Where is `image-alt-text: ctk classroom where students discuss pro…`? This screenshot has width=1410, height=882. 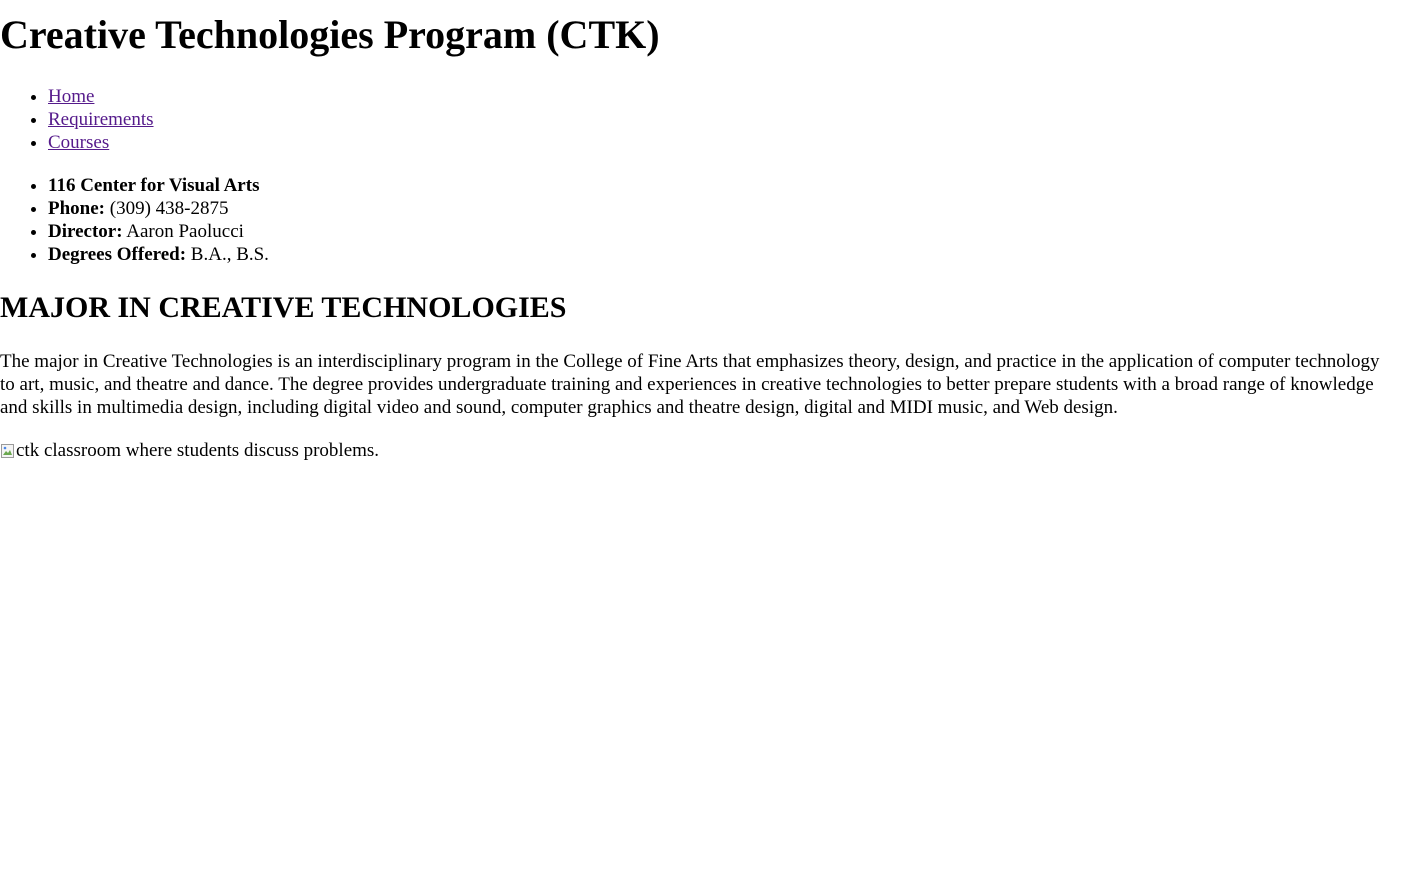 image-alt-text: ctk classroom where students discuss pro… is located at coordinates (198, 450).